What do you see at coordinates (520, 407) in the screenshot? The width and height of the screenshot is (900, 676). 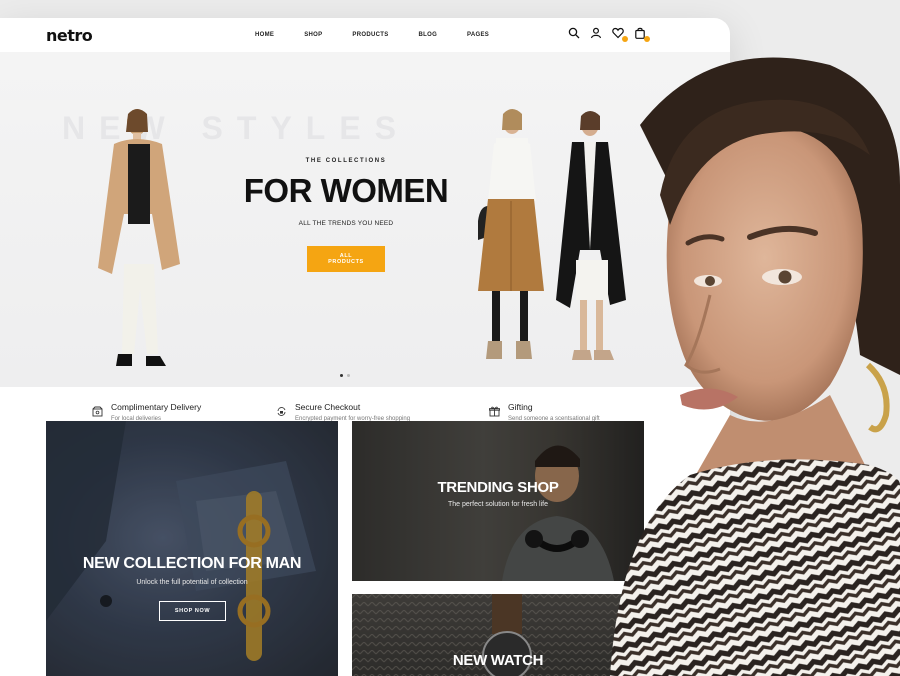 I see `feature-title: Gifting` at bounding box center [520, 407].